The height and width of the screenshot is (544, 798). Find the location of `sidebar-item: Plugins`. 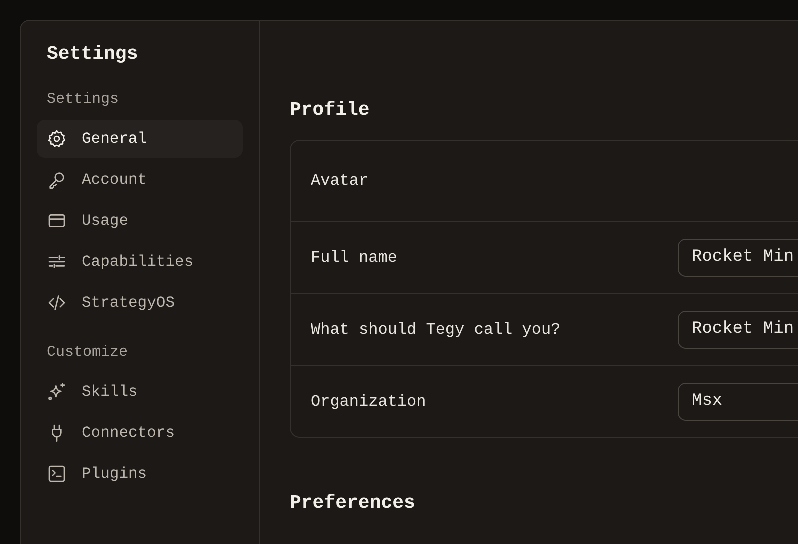

sidebar-item: Plugins is located at coordinates (140, 474).